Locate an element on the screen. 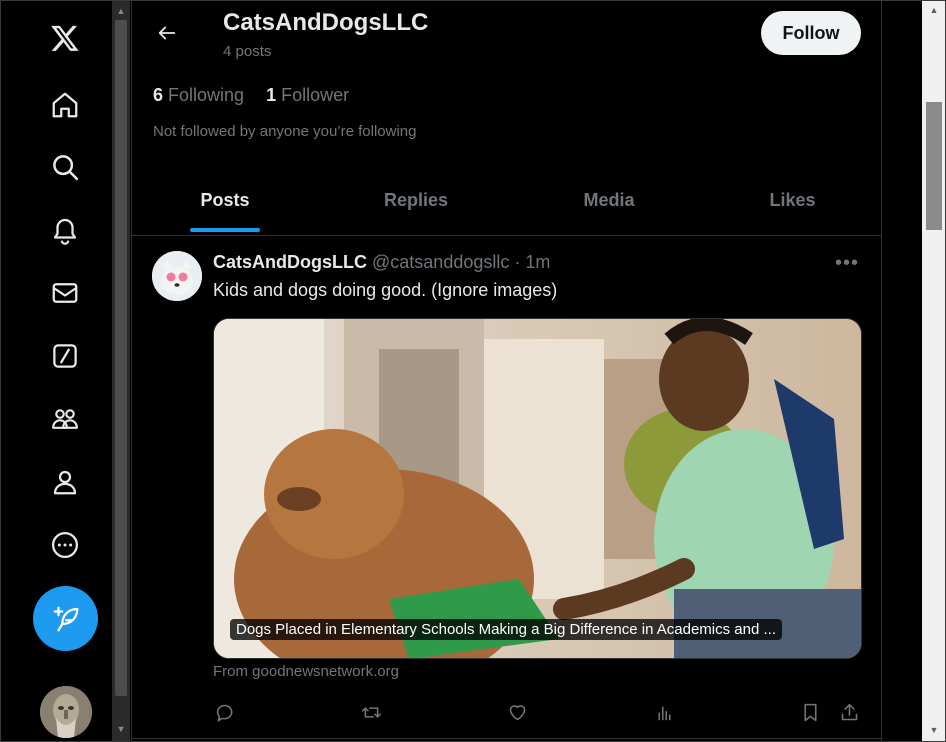  followers-link: 1 Follower is located at coordinates (307, 95).